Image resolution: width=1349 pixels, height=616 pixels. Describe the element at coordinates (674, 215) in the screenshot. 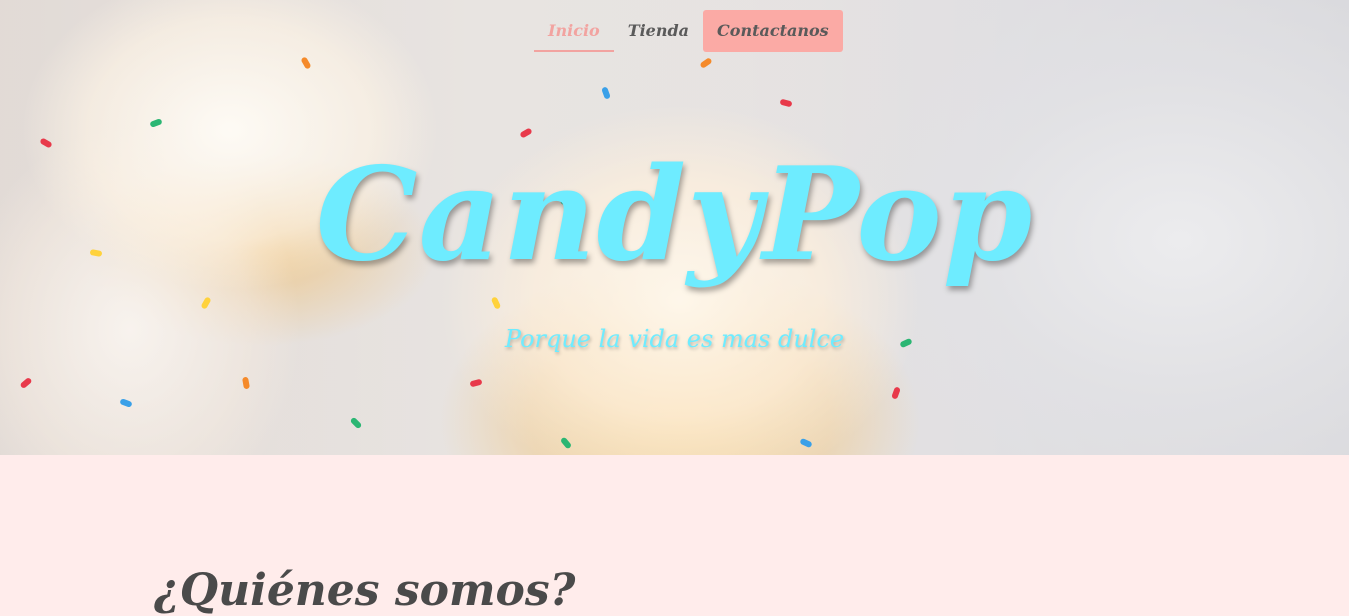

I see `hero-title: CandyPop` at that location.